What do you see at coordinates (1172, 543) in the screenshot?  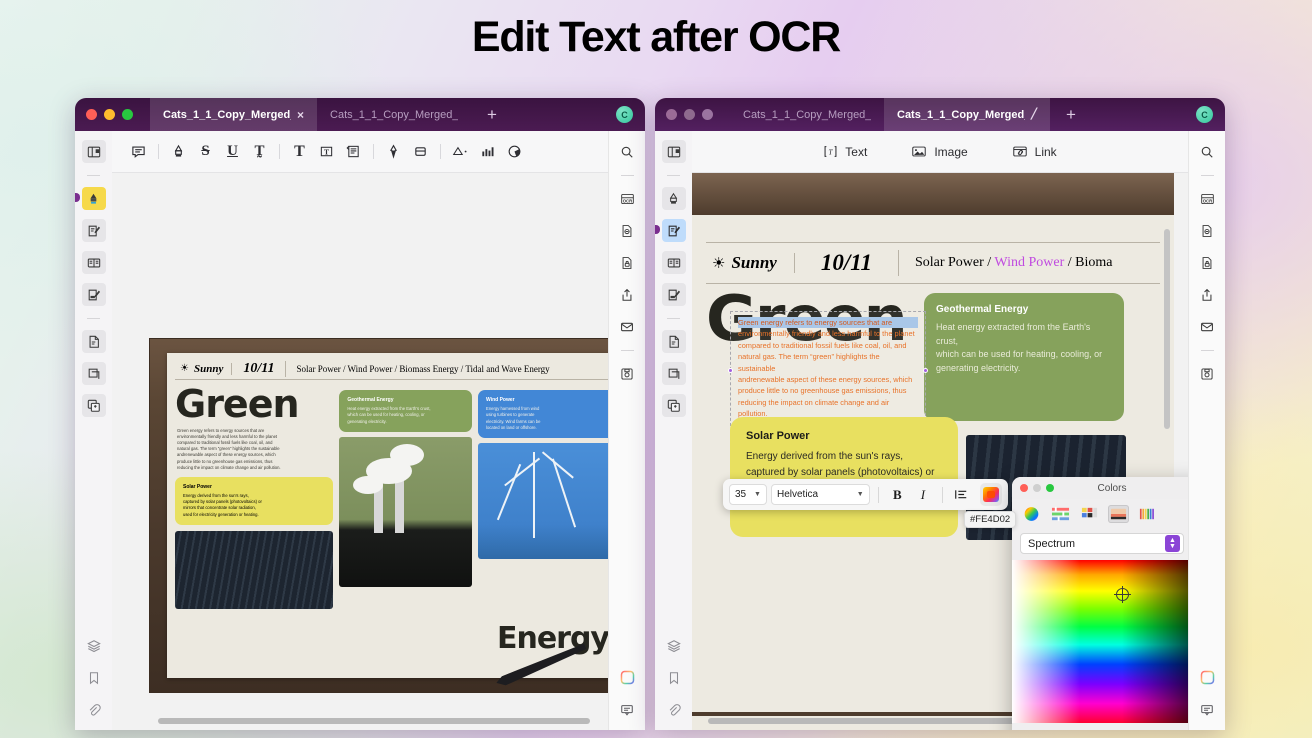 I see `stepper-icon: ▲ ▼` at bounding box center [1172, 543].